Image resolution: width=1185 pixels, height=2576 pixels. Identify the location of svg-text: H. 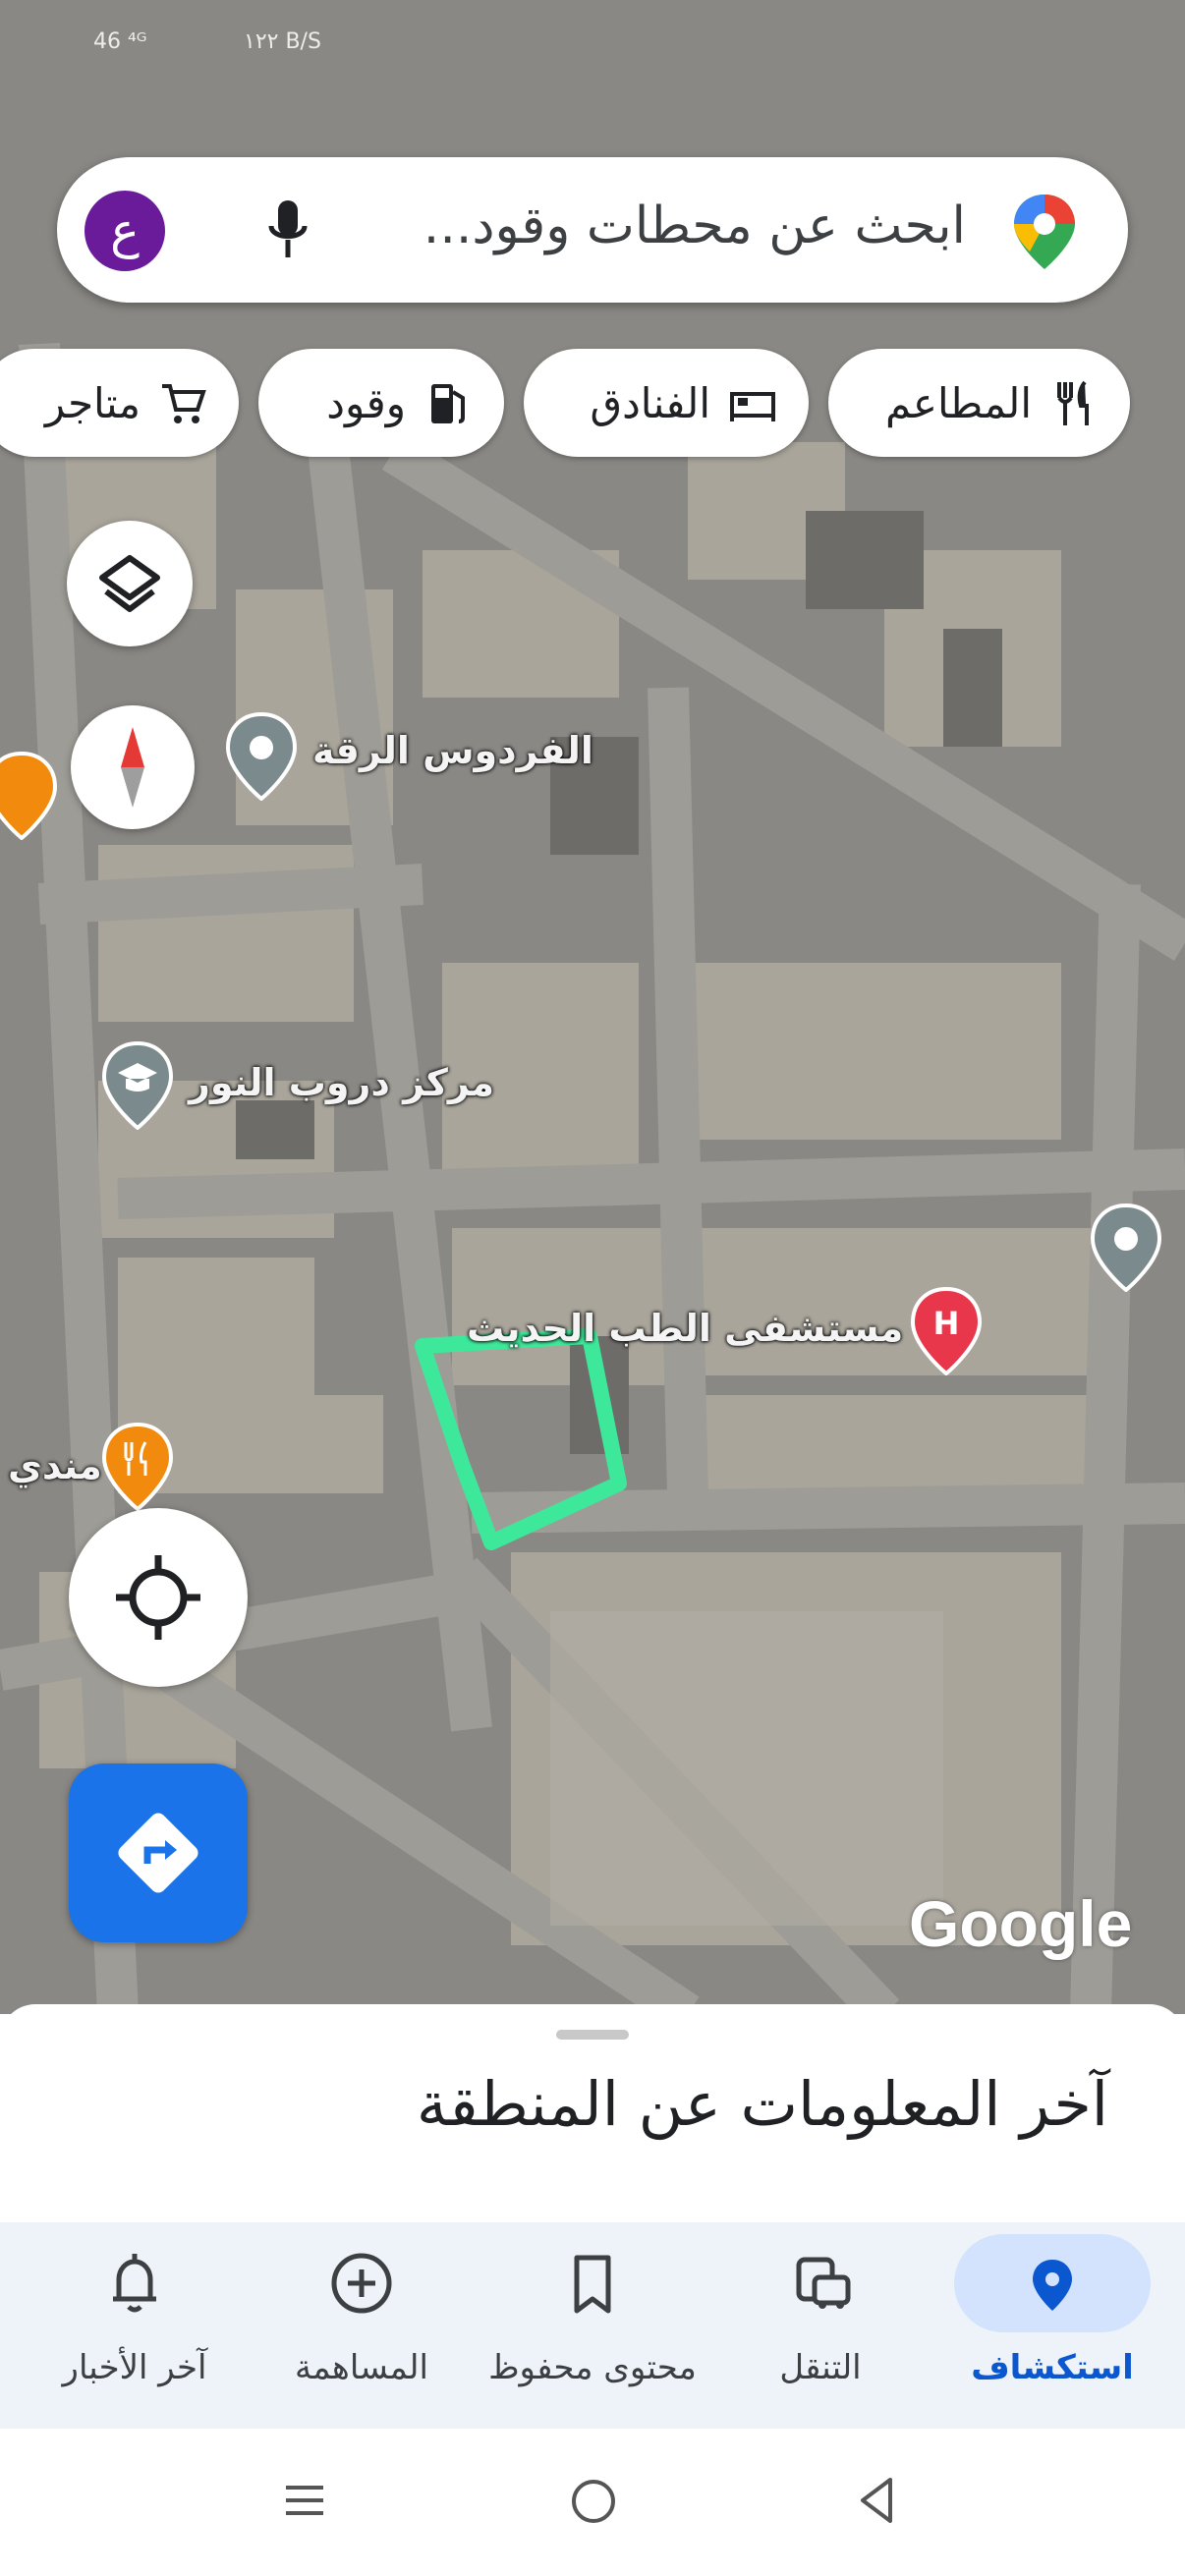
(947, 1323).